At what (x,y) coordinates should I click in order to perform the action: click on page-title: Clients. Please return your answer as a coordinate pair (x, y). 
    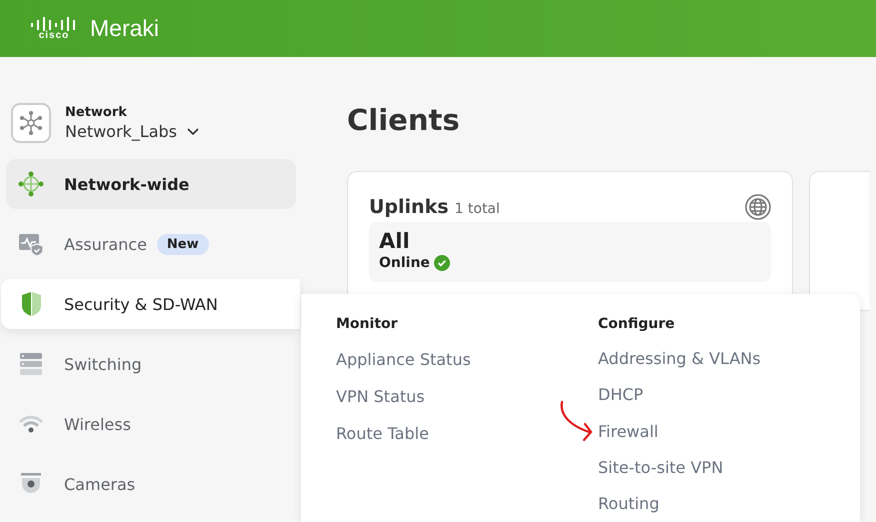
    Looking at the image, I should click on (404, 120).